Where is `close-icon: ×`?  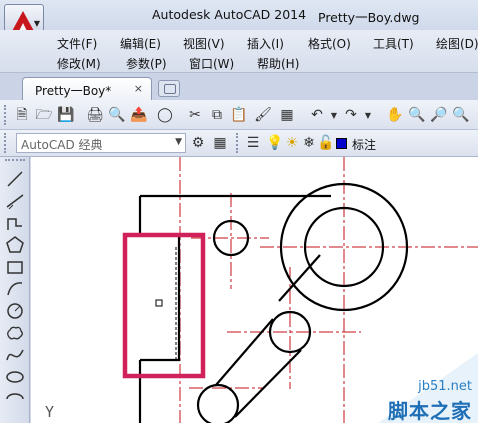
close-icon: × is located at coordinates (138, 88).